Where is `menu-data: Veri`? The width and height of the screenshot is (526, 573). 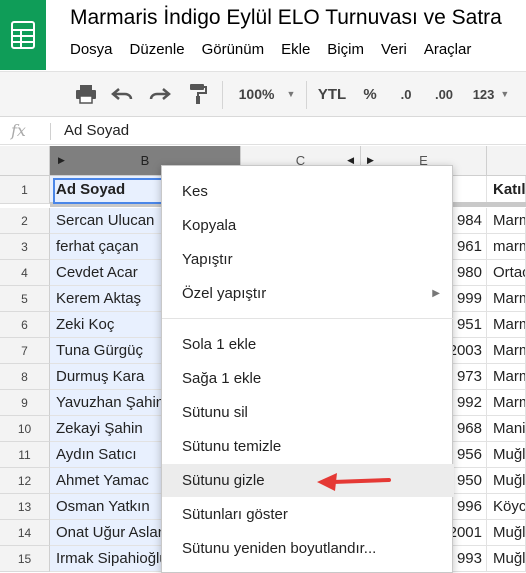
menu-data: Veri is located at coordinates (394, 49).